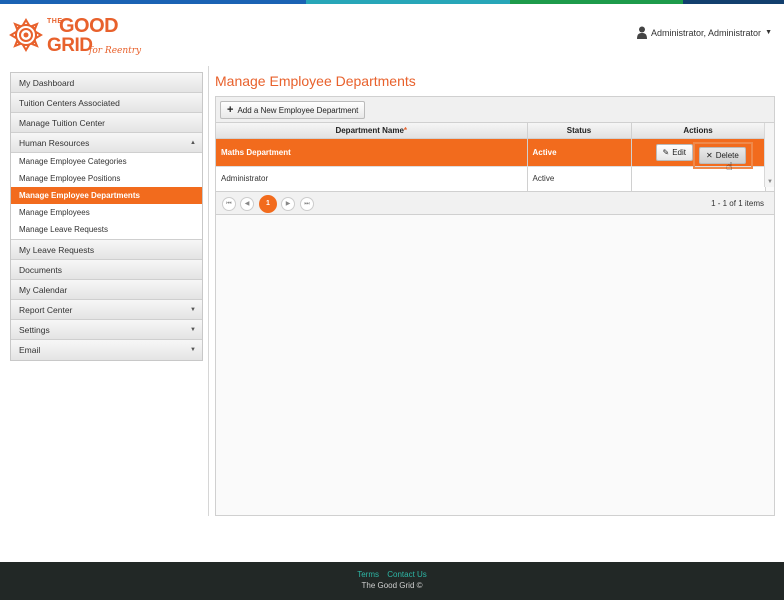  Describe the element at coordinates (70, 45) in the screenshot. I see `logo-grid: GRID` at that location.